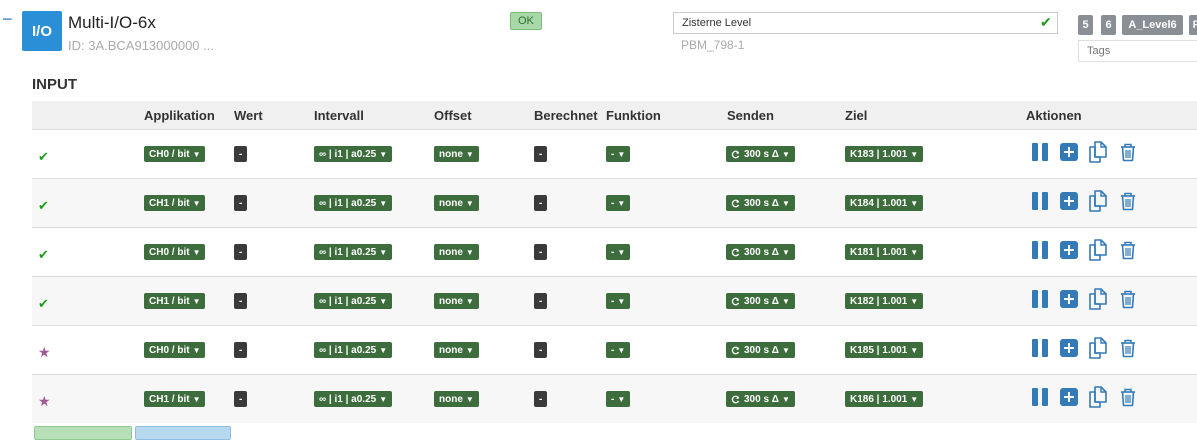 Image resolution: width=1197 pixels, height=440 pixels. Describe the element at coordinates (169, 252) in the screenshot. I see `chip-label: CH0 / bit` at that location.